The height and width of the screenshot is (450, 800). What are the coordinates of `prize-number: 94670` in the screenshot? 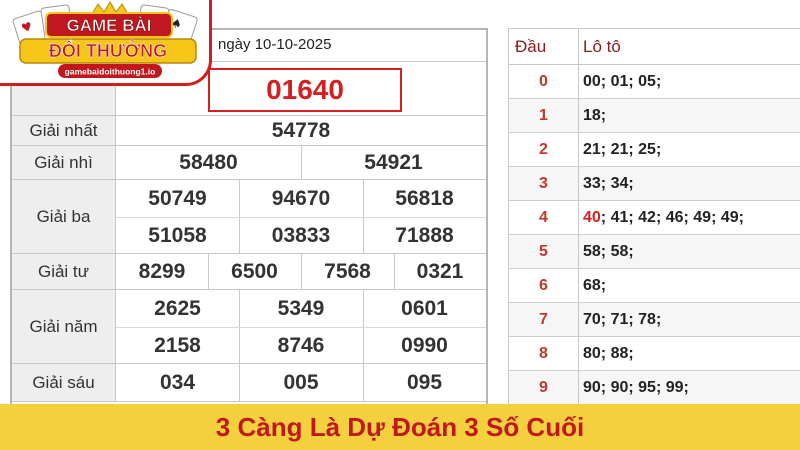 It's located at (301, 198).